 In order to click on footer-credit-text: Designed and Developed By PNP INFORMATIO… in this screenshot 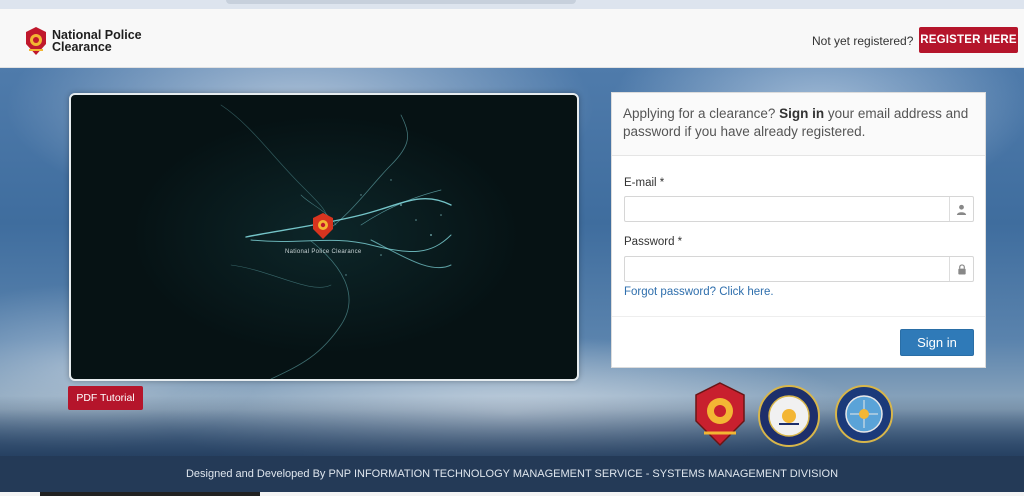, I will do `click(512, 474)`.